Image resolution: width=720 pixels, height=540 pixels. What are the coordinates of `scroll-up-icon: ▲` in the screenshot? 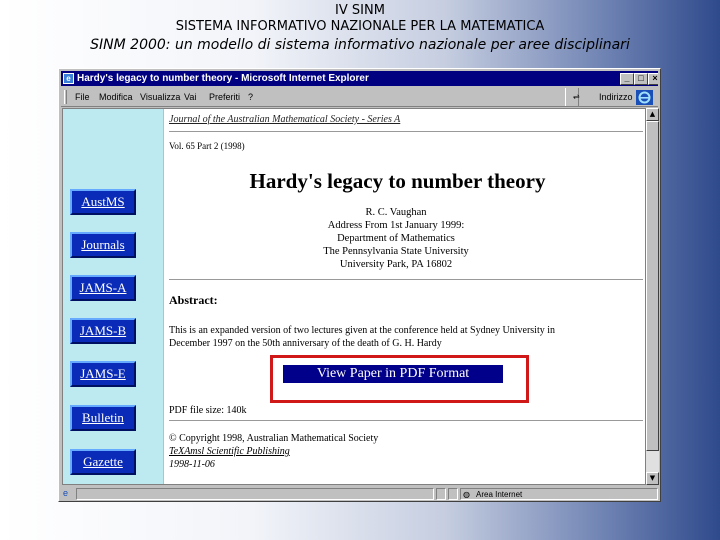 It's located at (652, 114).